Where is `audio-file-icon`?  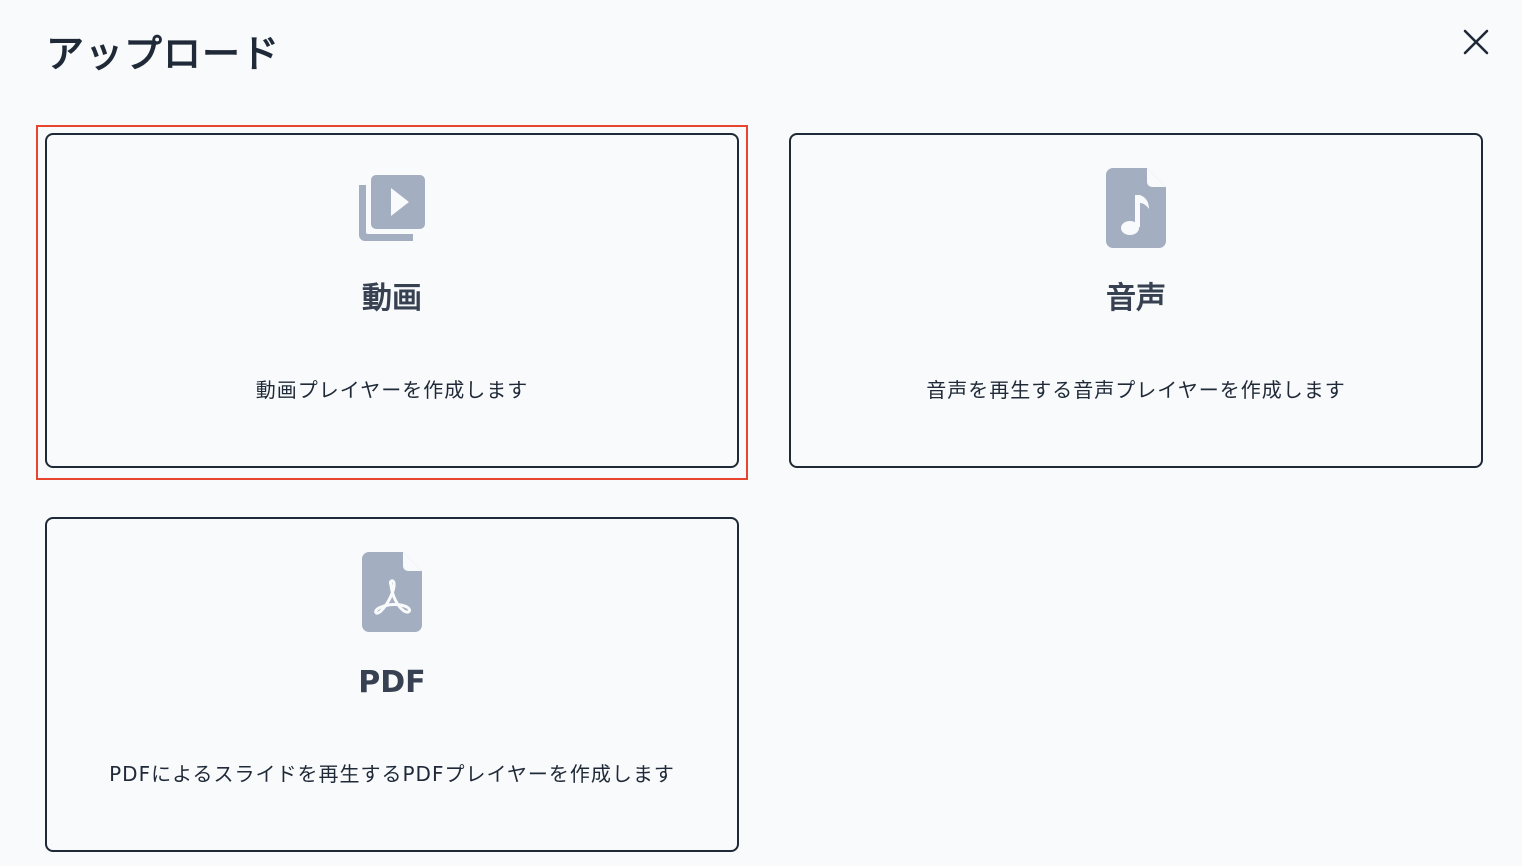 audio-file-icon is located at coordinates (1136, 208).